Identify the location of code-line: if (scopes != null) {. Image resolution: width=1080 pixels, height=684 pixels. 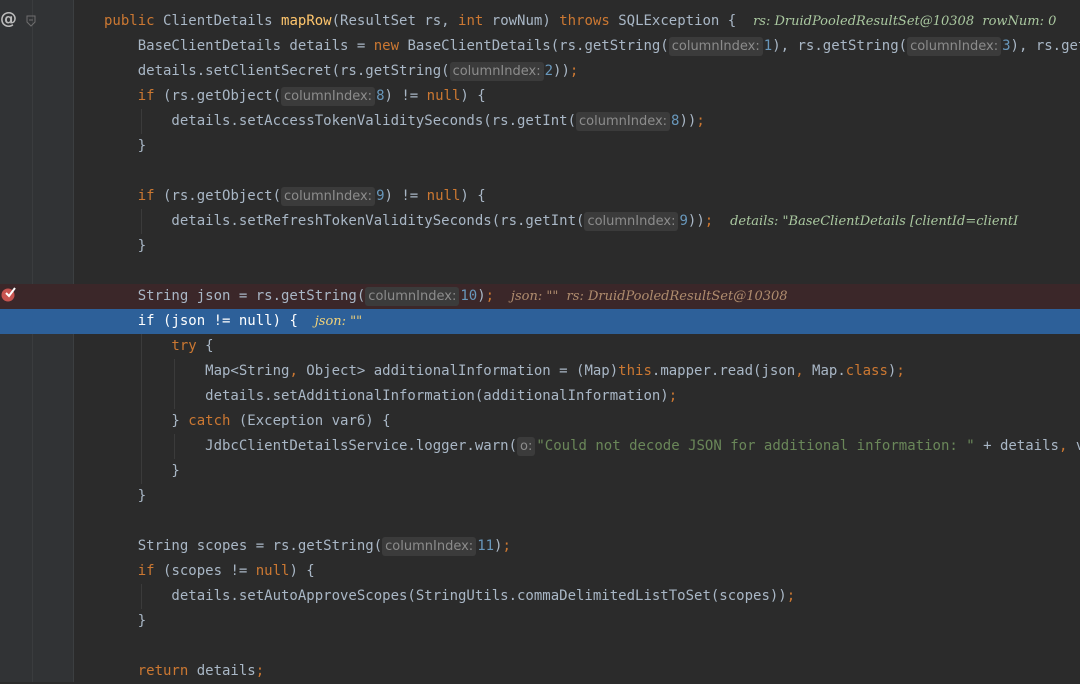
(540, 571).